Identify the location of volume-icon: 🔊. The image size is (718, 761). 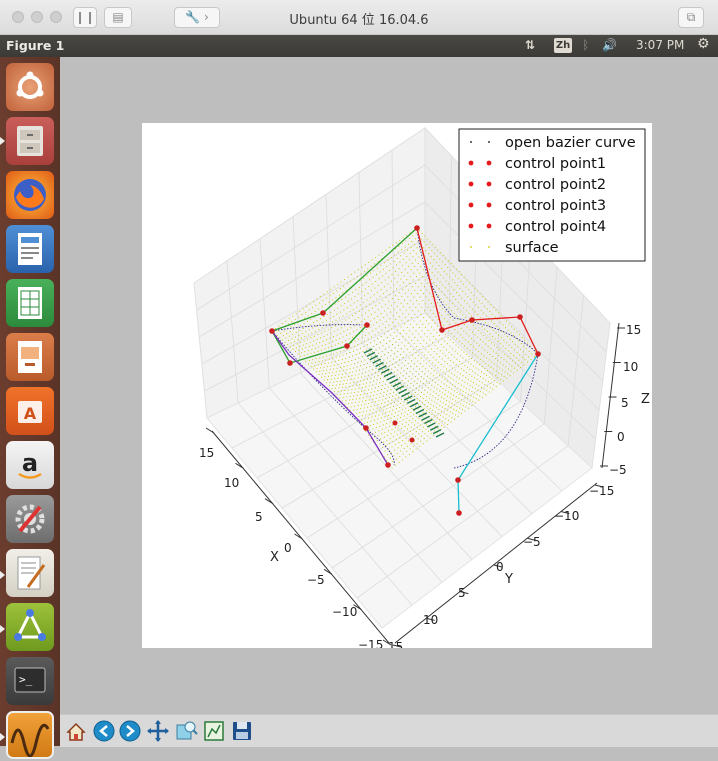
(609, 45).